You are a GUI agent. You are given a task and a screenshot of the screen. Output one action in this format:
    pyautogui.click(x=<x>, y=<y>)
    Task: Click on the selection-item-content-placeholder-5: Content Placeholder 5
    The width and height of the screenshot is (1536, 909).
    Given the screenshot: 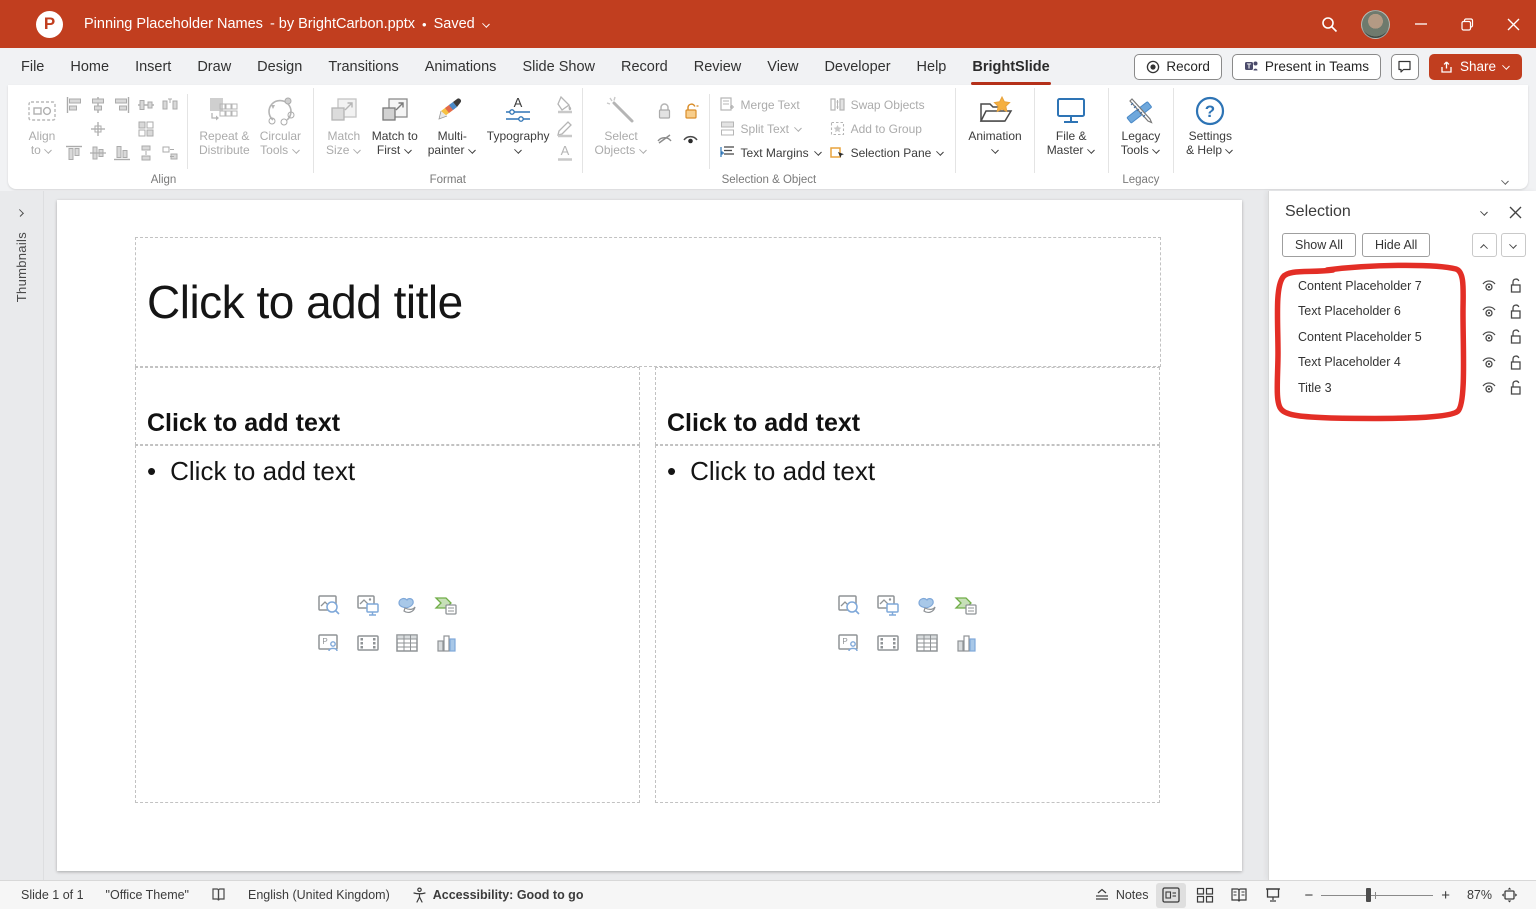 What is the action you would take?
    pyautogui.click(x=1402, y=337)
    